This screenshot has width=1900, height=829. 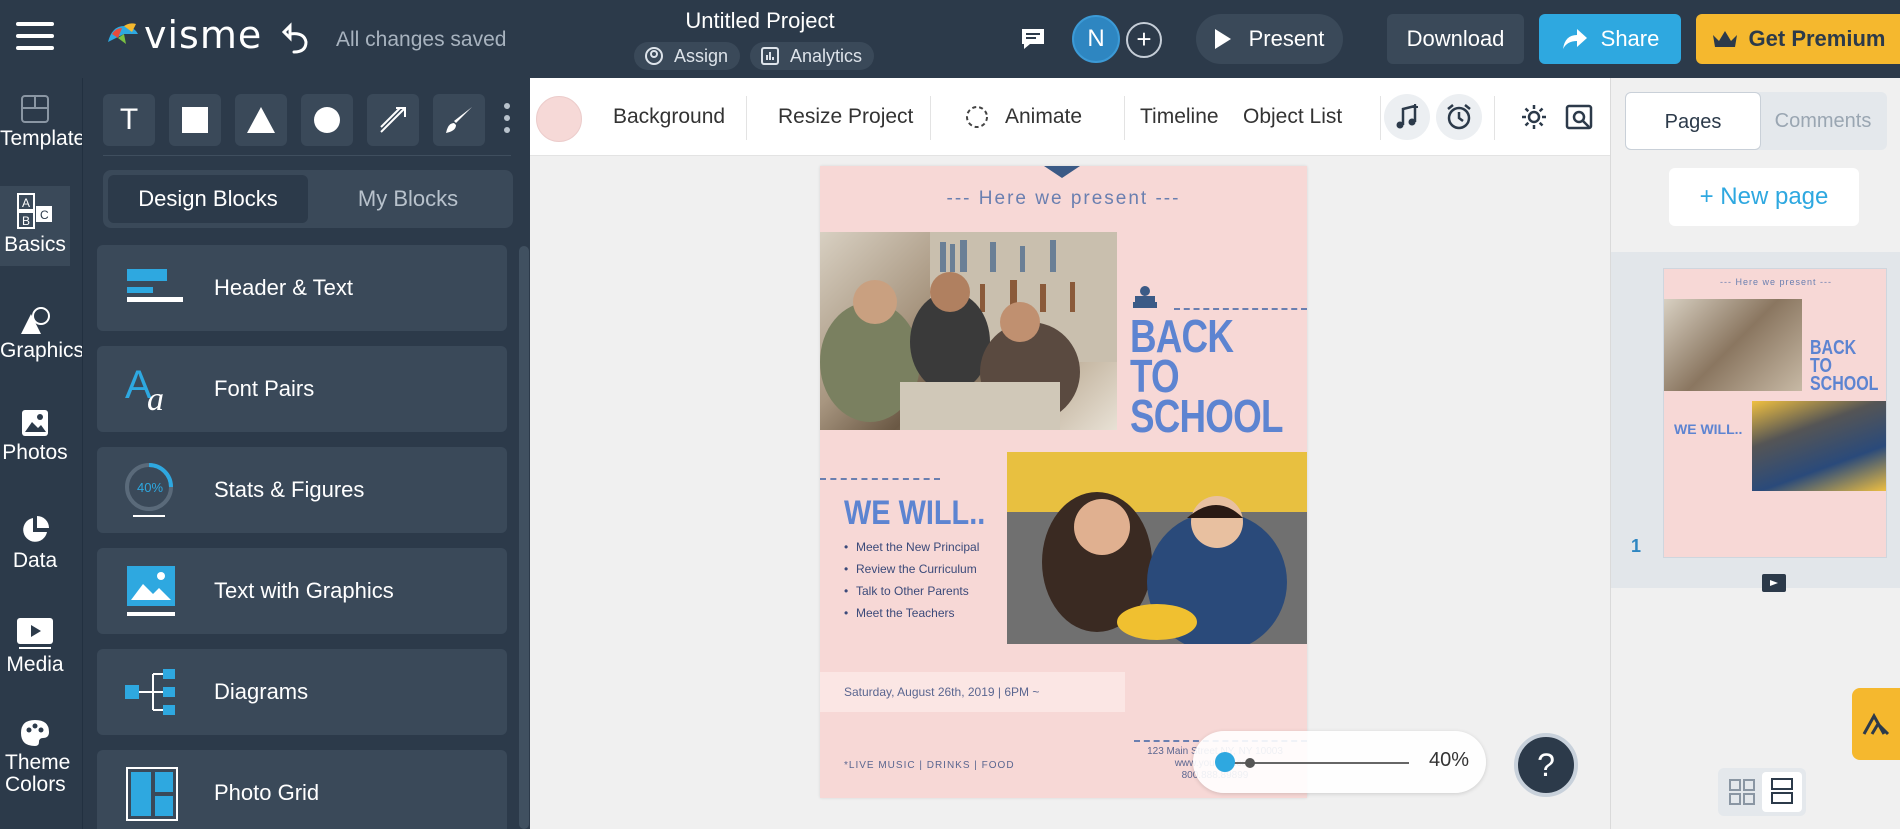 I want to click on analytics-button: Analytics, so click(x=812, y=56).